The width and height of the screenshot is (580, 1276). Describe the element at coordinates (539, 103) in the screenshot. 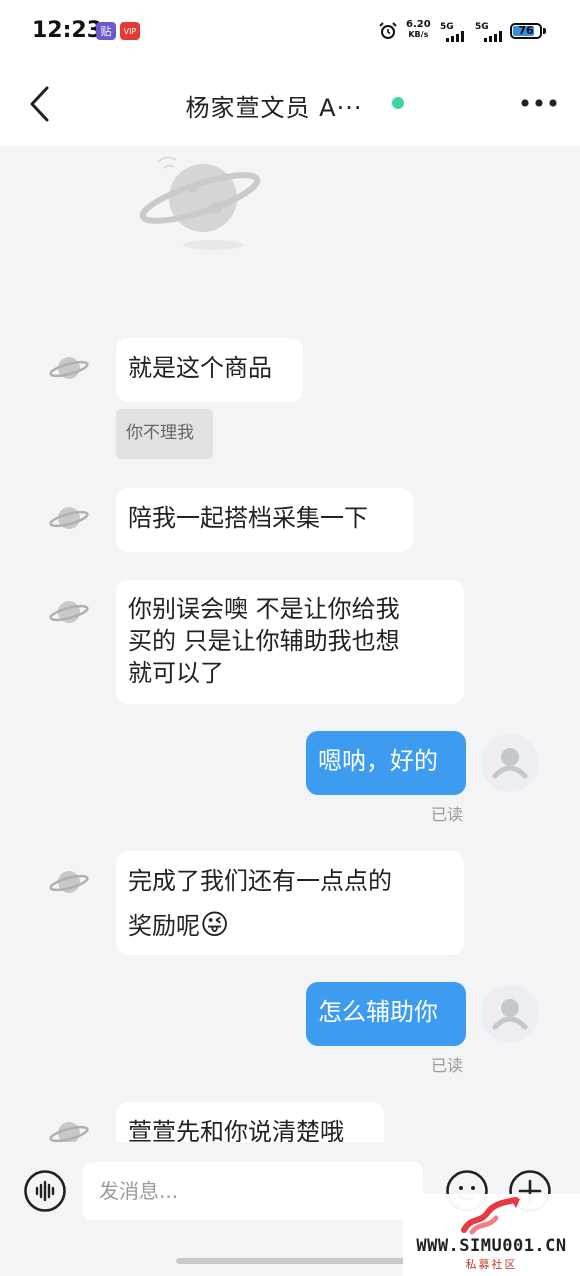

I see `more-options-icon` at that location.